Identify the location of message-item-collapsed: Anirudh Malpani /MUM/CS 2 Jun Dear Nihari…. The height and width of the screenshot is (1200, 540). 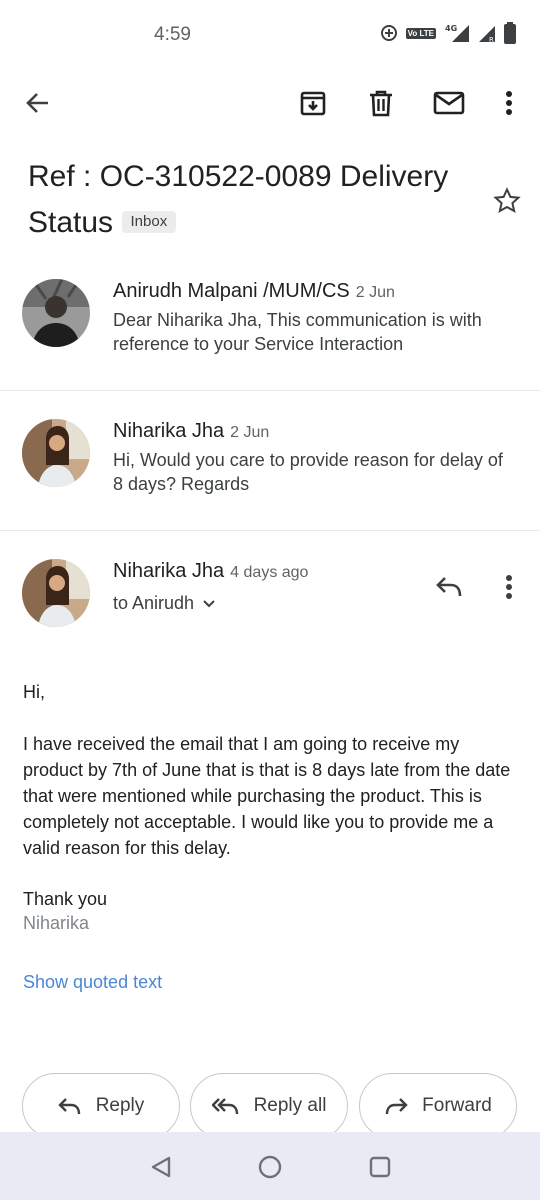
(270, 330).